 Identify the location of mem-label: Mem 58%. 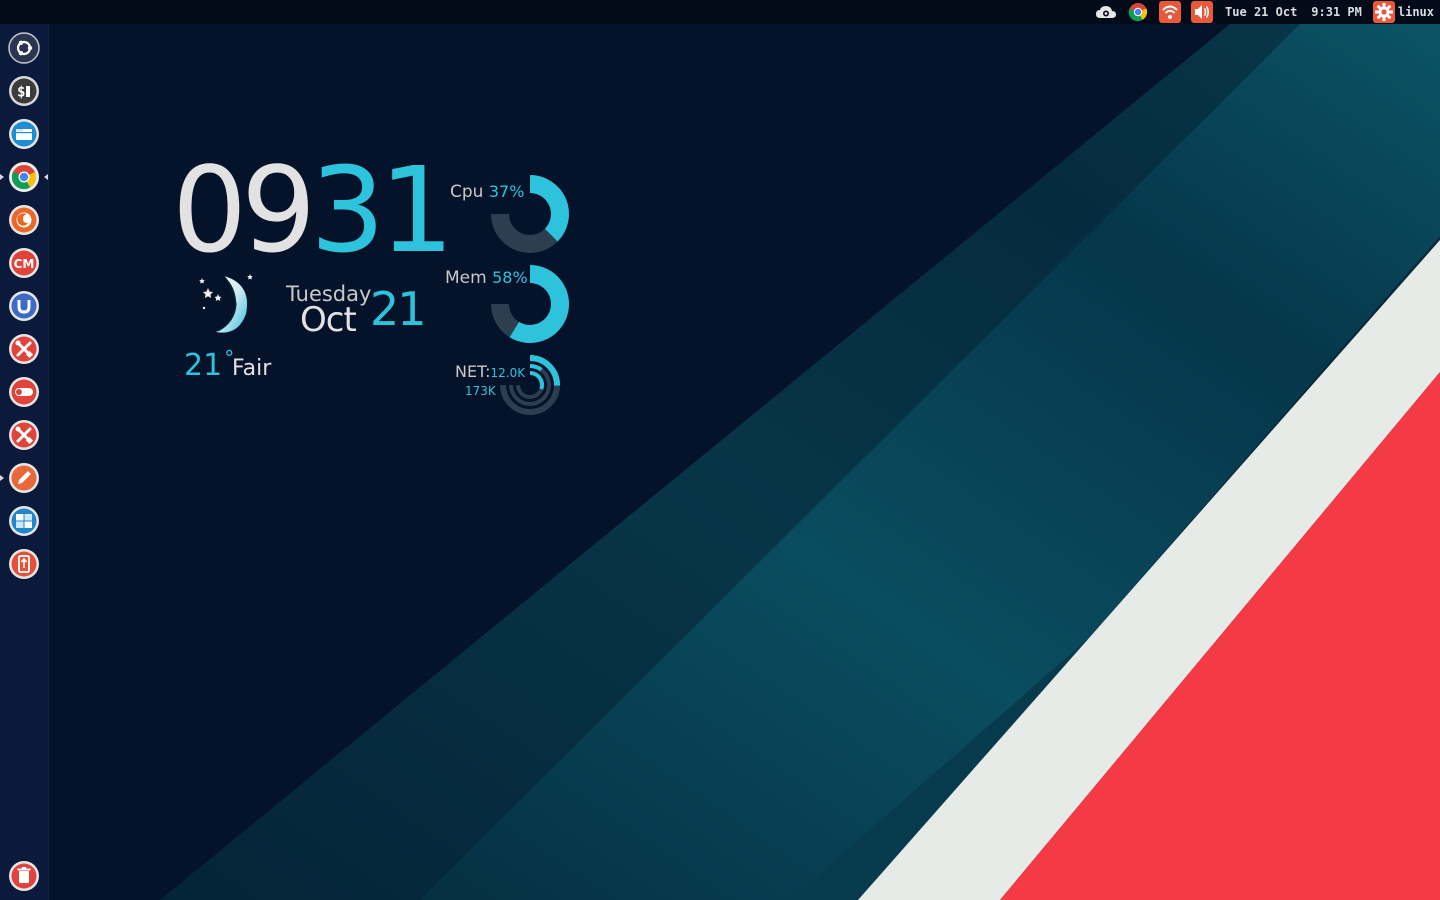
(486, 278).